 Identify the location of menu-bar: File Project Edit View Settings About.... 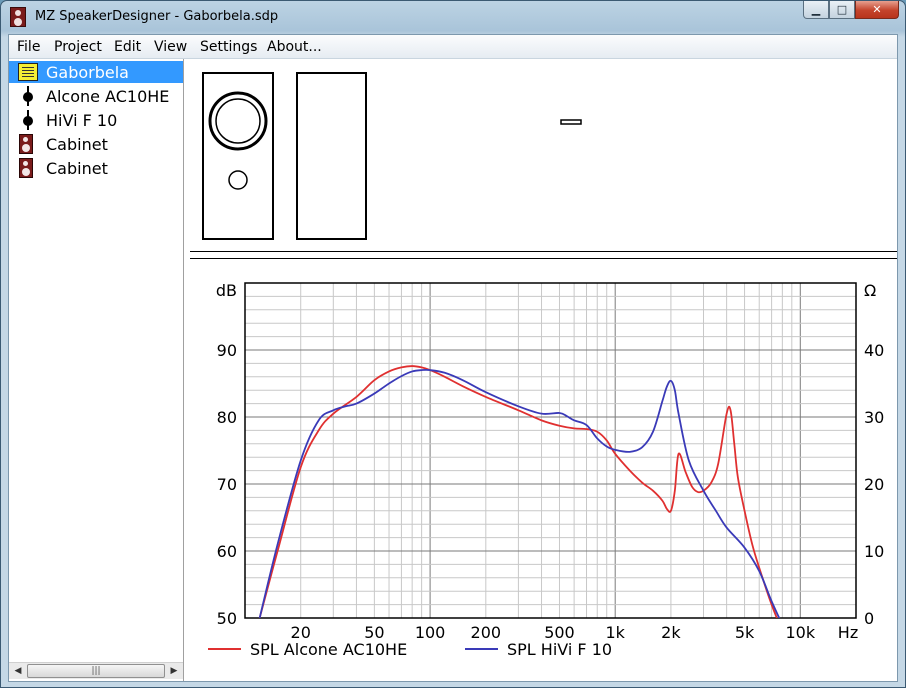
(453, 47).